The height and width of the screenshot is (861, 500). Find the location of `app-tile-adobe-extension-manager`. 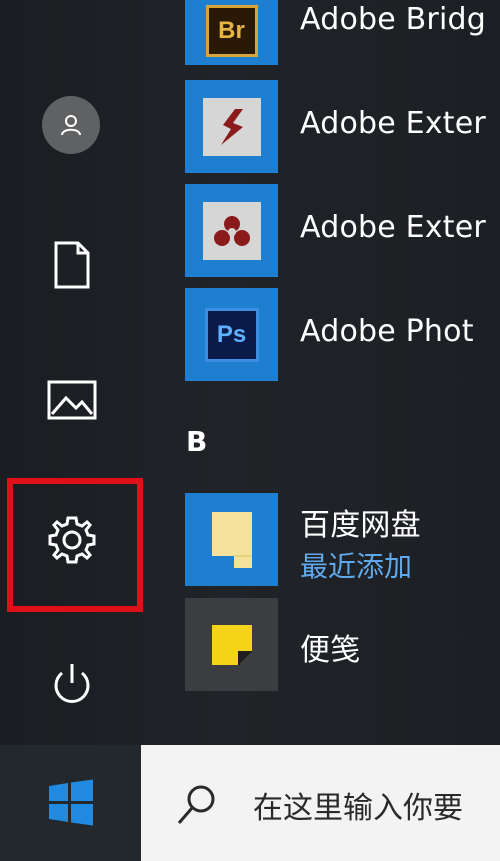

app-tile-adobe-extension-manager is located at coordinates (231, 126).